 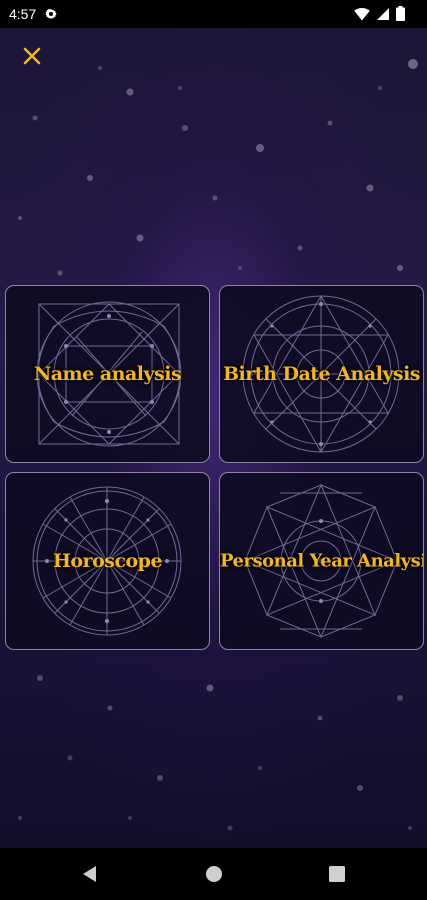 I want to click on settings-gear-icon, so click(x=51, y=14).